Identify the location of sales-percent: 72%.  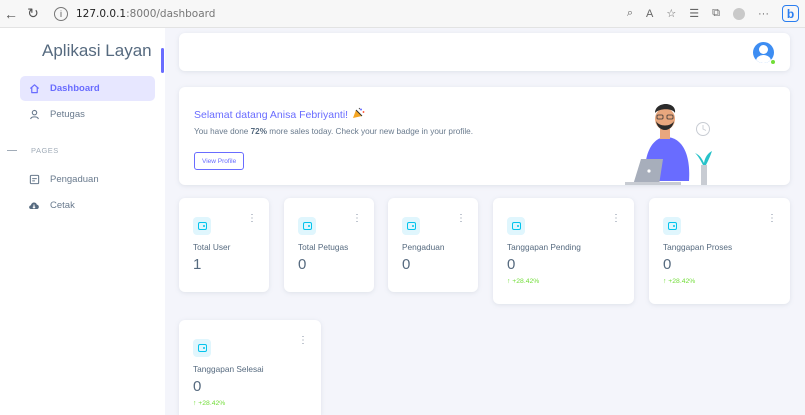
(258, 131).